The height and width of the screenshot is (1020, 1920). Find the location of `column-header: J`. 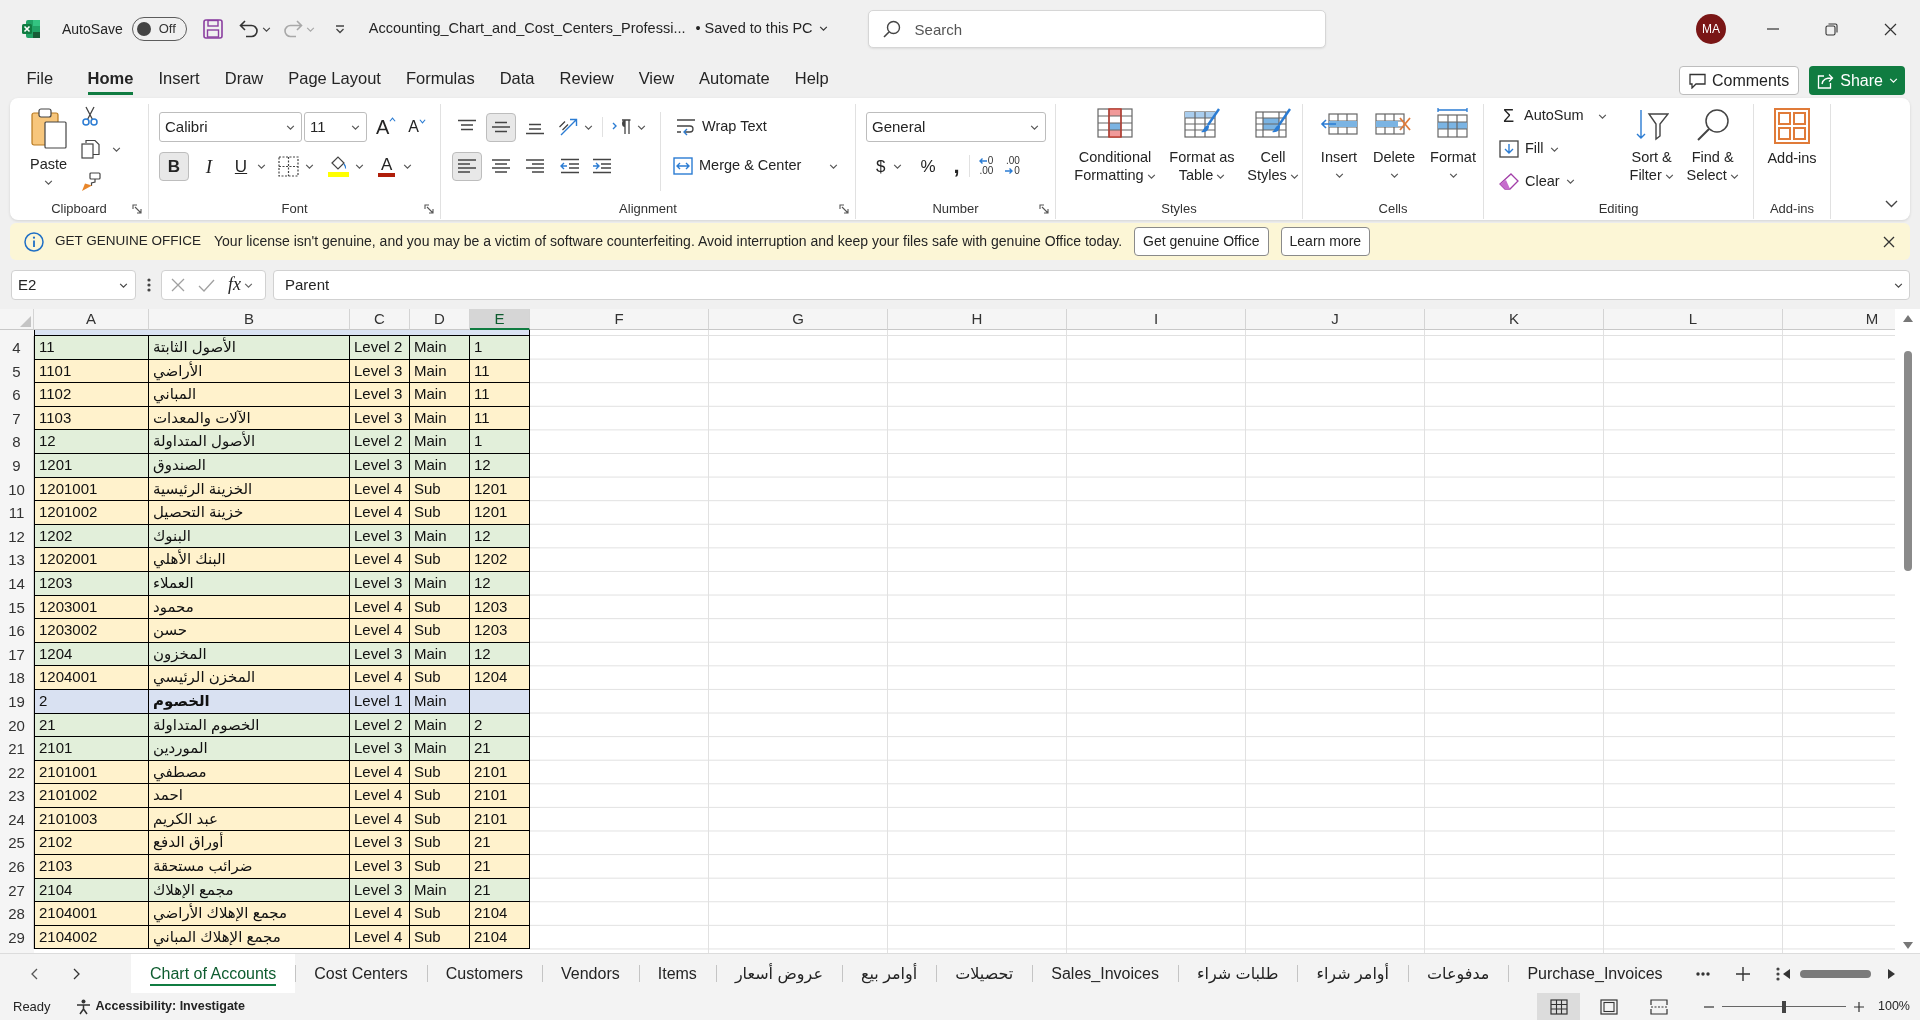

column-header: J is located at coordinates (1335, 319).